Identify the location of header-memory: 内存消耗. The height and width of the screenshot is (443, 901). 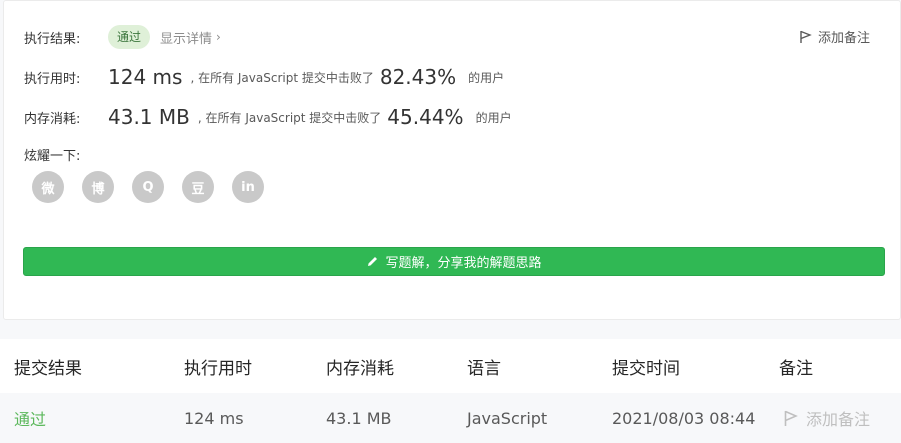
(360, 368).